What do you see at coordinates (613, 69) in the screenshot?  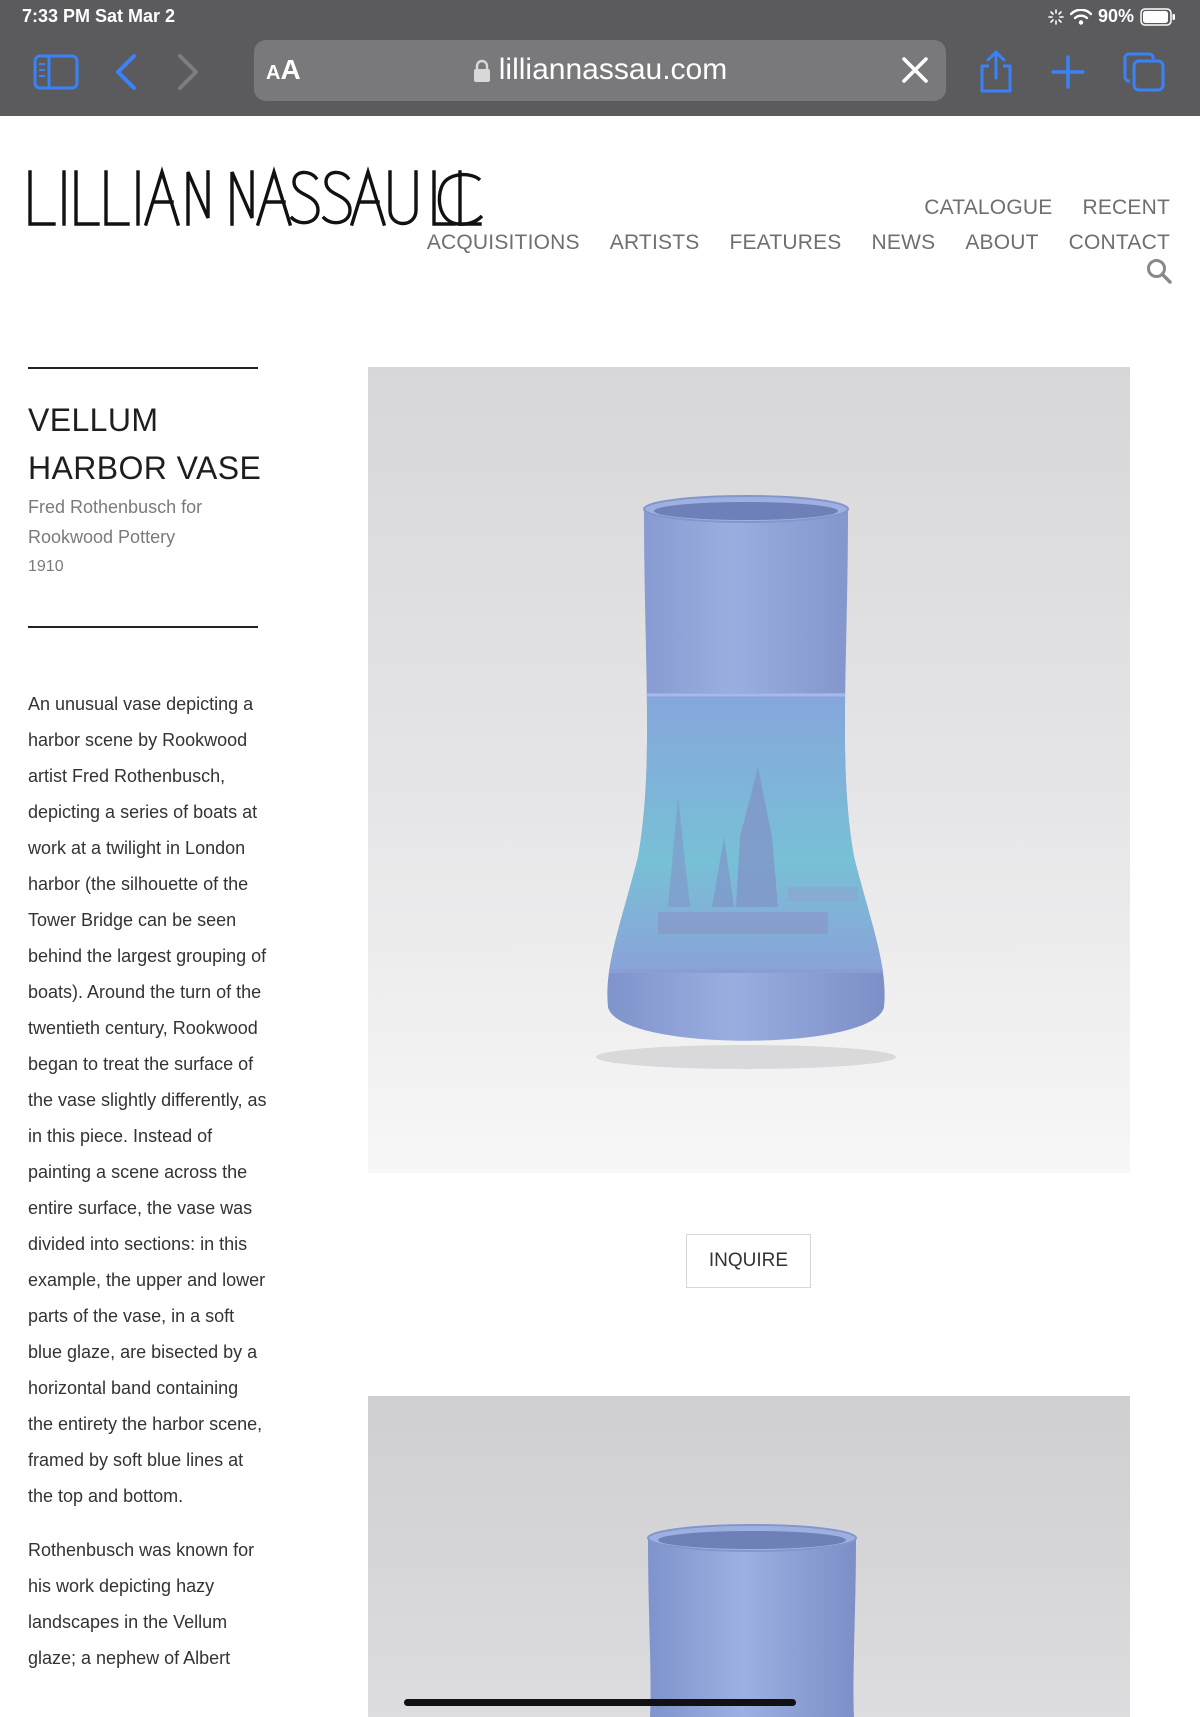 I see `url-text: lilliannassau.com` at bounding box center [613, 69].